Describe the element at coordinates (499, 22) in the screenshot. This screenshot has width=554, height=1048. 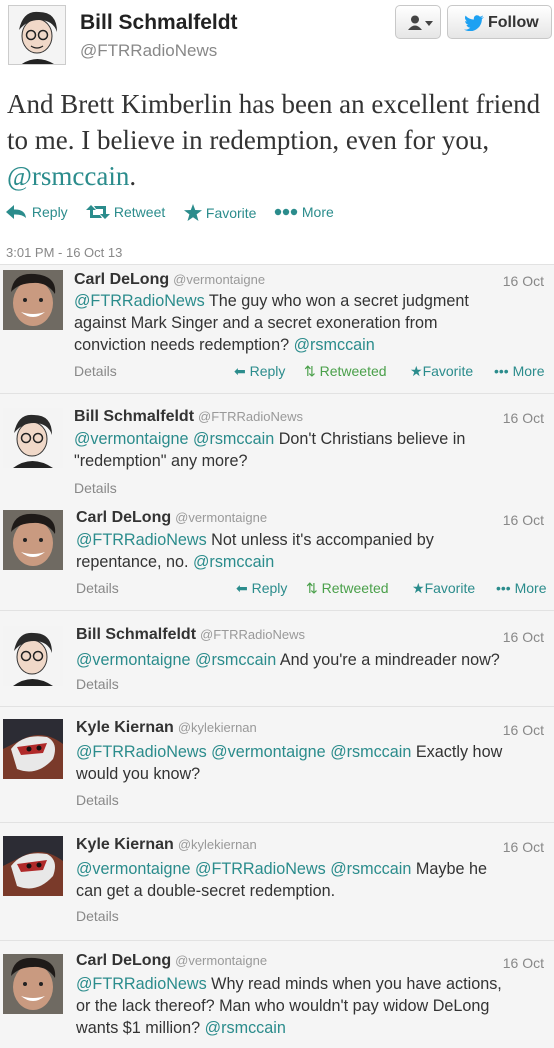
I see `follow-button: Follow` at that location.